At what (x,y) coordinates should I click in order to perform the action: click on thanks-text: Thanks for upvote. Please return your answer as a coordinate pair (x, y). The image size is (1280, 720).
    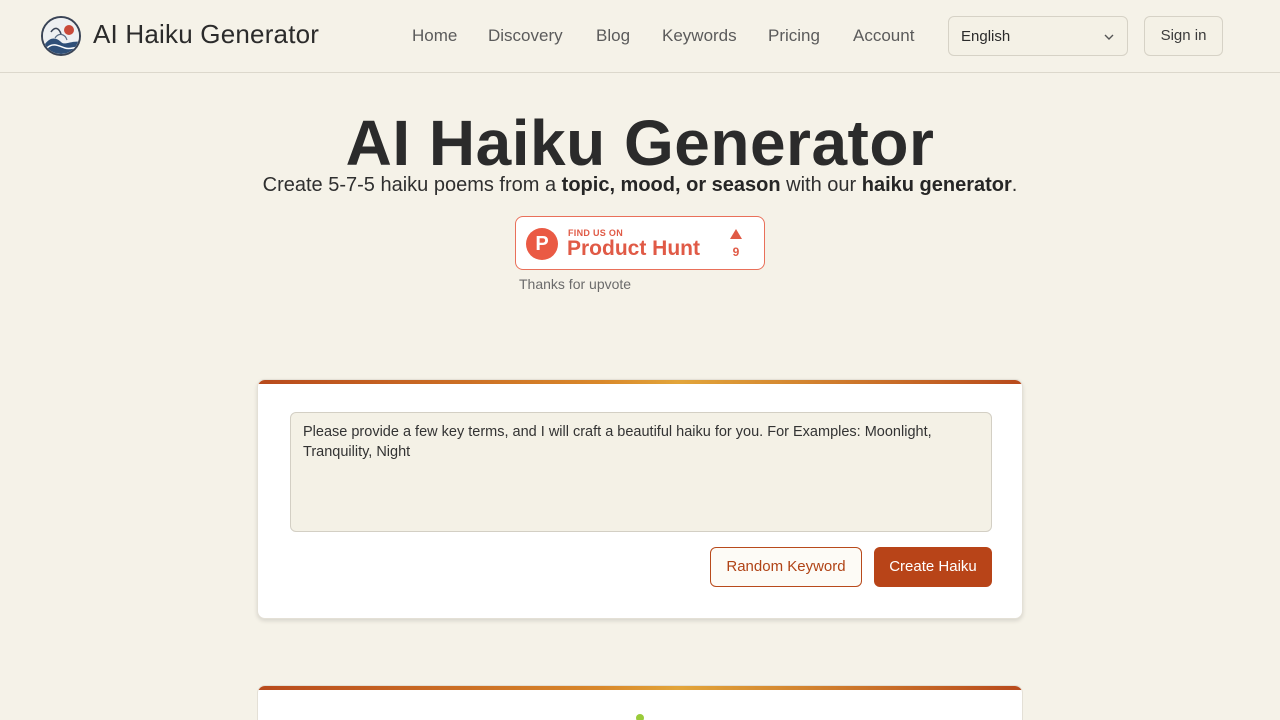
    Looking at the image, I should click on (575, 284).